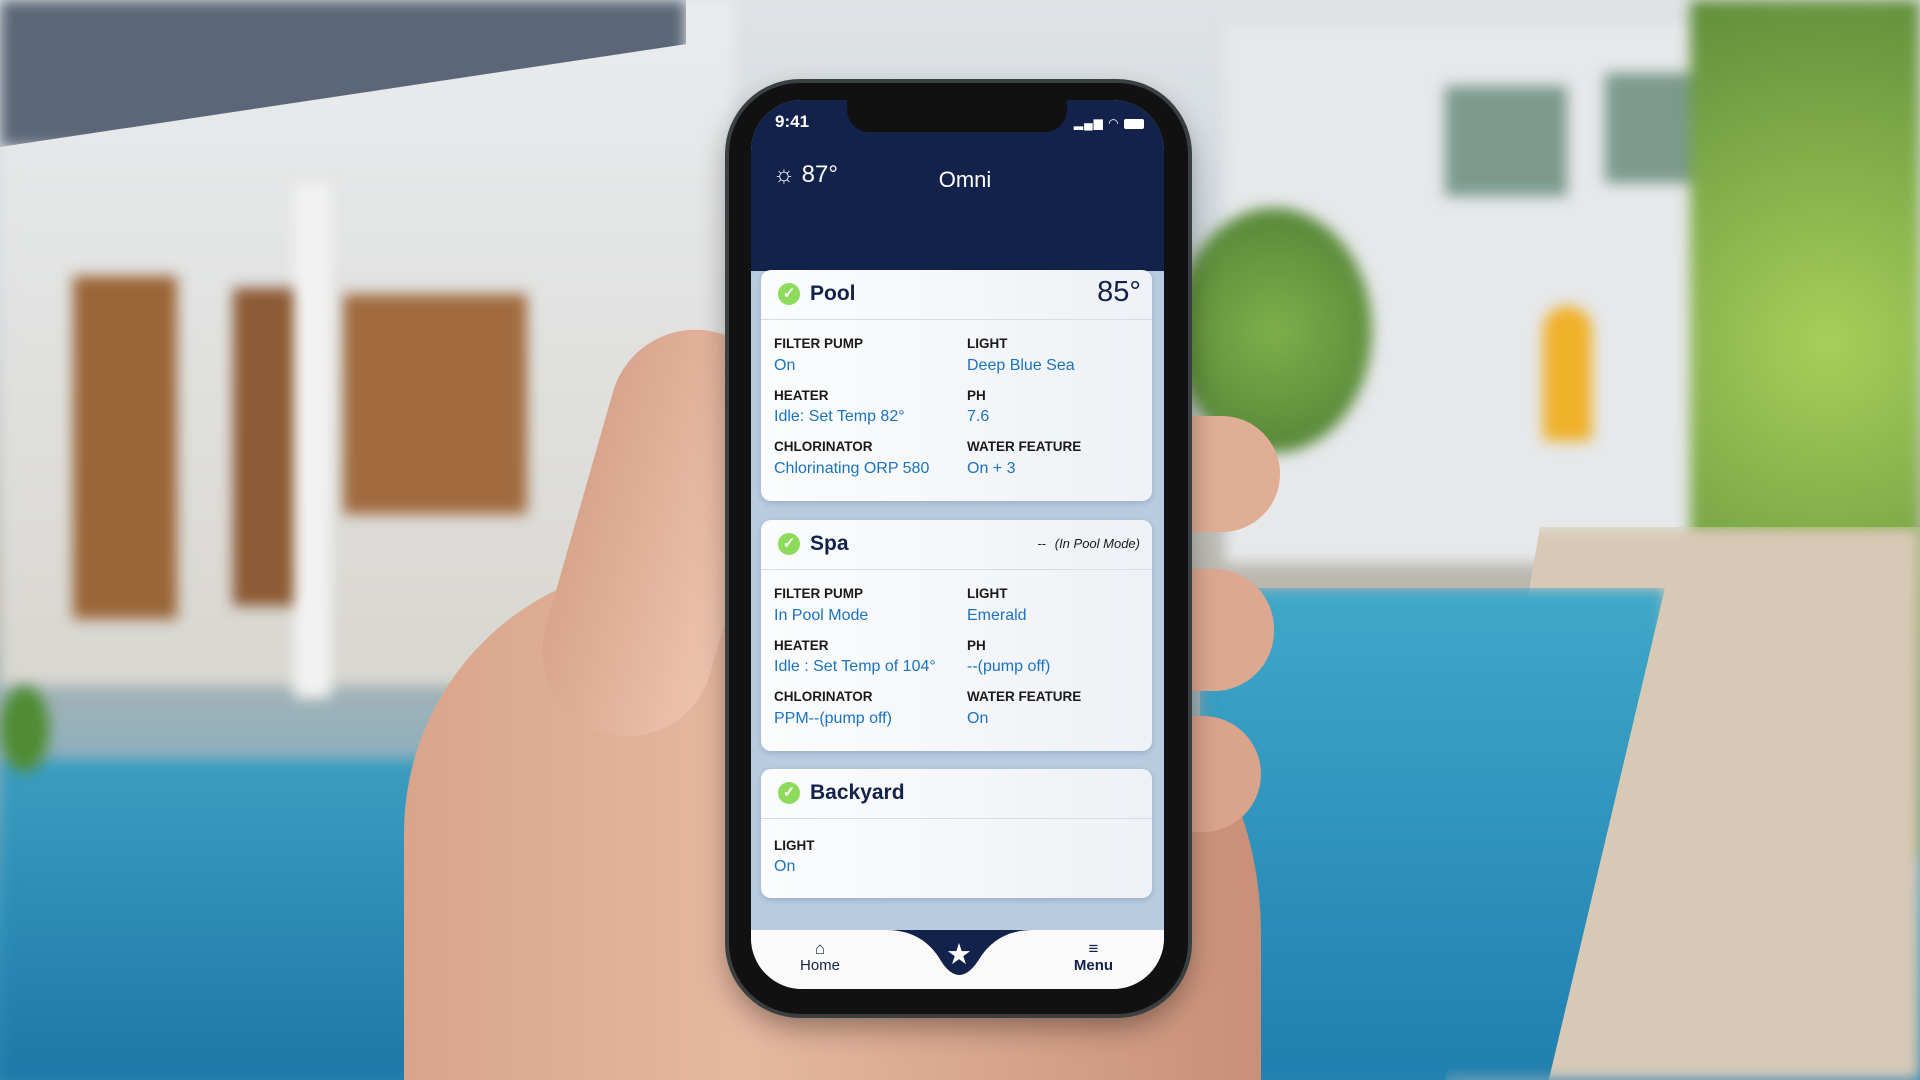 The width and height of the screenshot is (1920, 1080). Describe the element at coordinates (1567, 373) in the screenshot. I see `umbrella` at that location.